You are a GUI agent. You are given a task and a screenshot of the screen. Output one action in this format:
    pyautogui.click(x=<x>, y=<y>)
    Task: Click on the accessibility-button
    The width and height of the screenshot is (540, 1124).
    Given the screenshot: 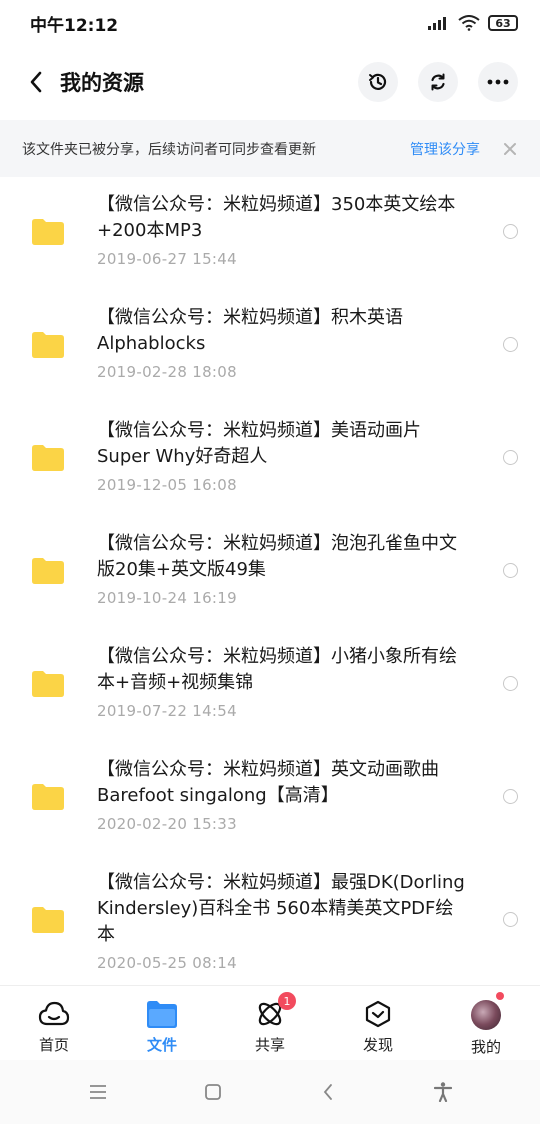 What is the action you would take?
    pyautogui.click(x=443, y=1092)
    